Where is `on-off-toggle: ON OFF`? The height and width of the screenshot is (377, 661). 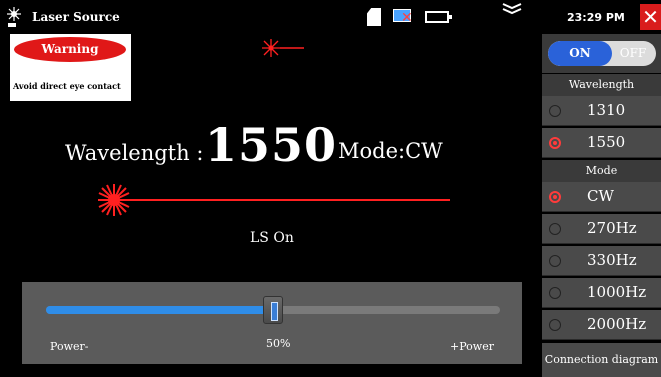 on-off-toggle: ON OFF is located at coordinates (602, 53).